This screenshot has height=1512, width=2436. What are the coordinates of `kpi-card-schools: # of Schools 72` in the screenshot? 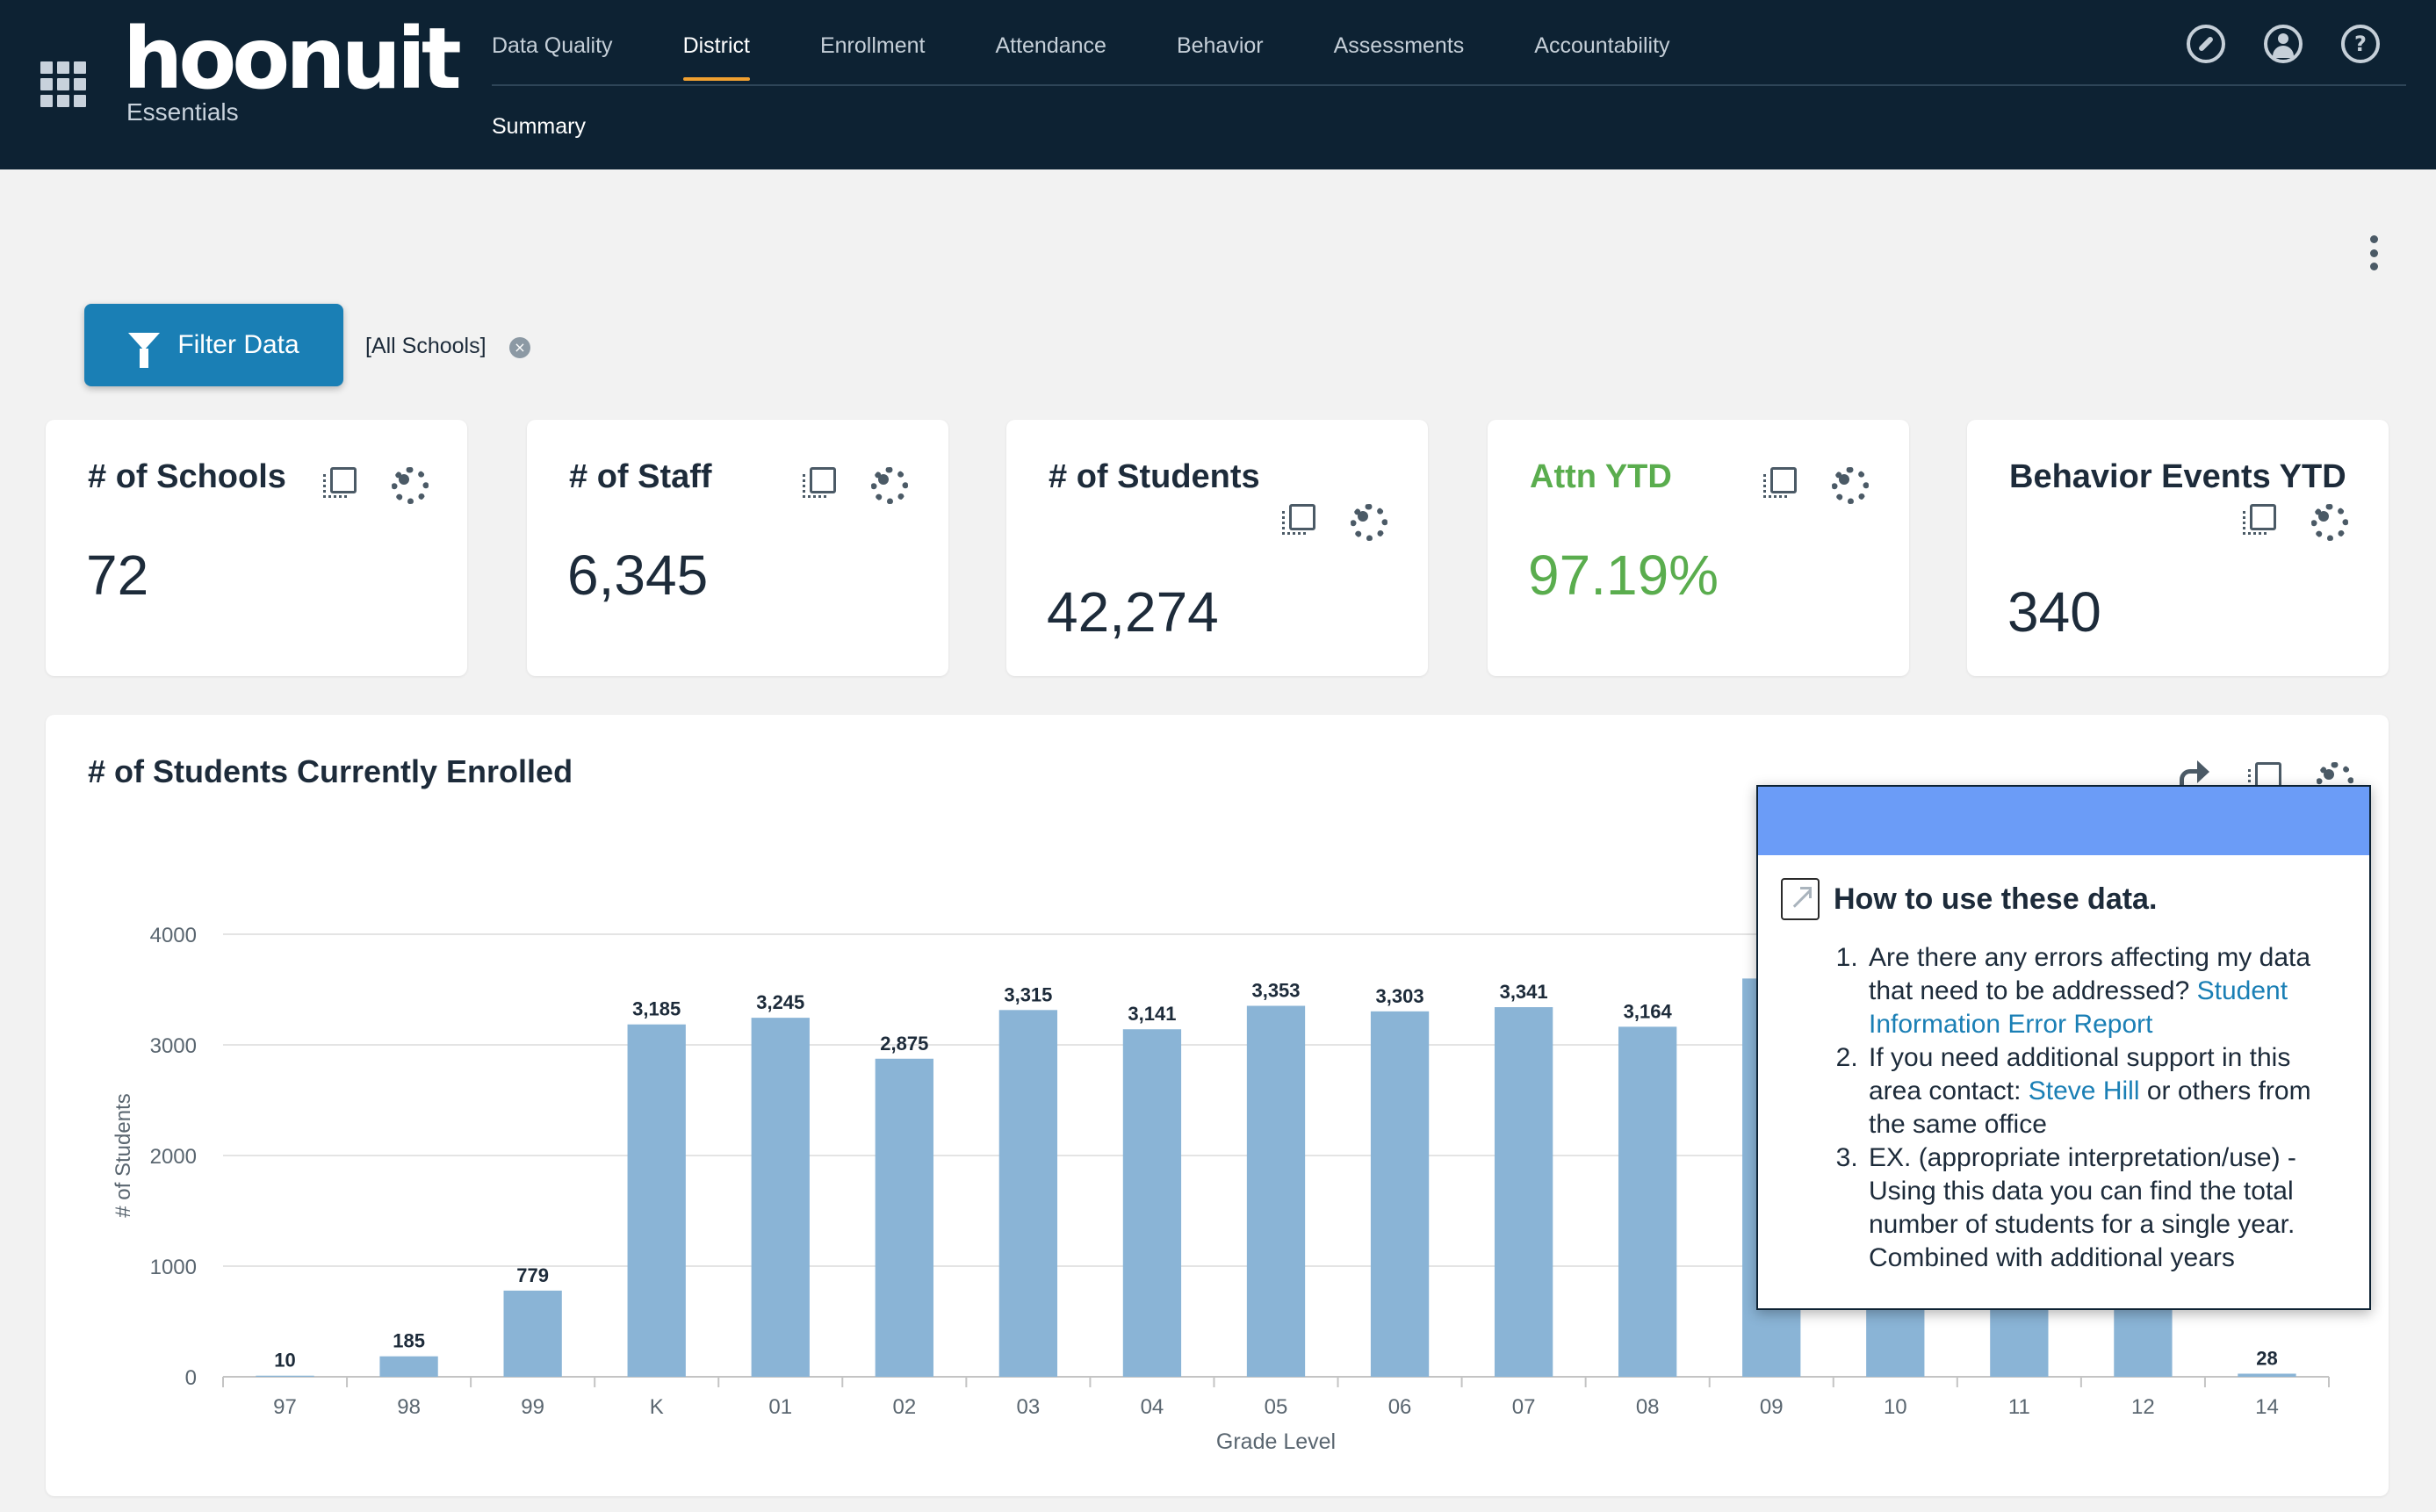 It's located at (256, 548).